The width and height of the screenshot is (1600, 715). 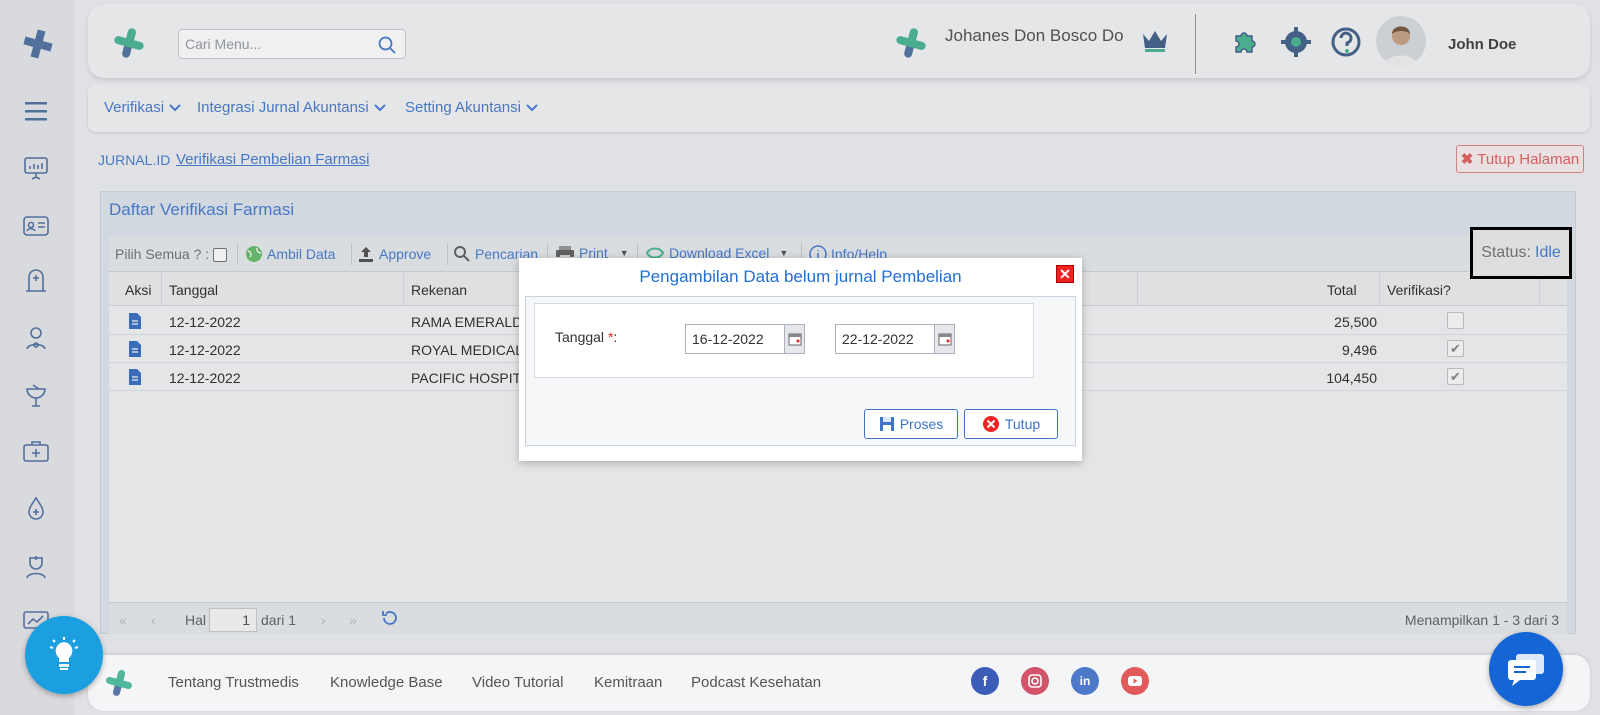 I want to click on linkedin-icon: in, so click(x=1085, y=681).